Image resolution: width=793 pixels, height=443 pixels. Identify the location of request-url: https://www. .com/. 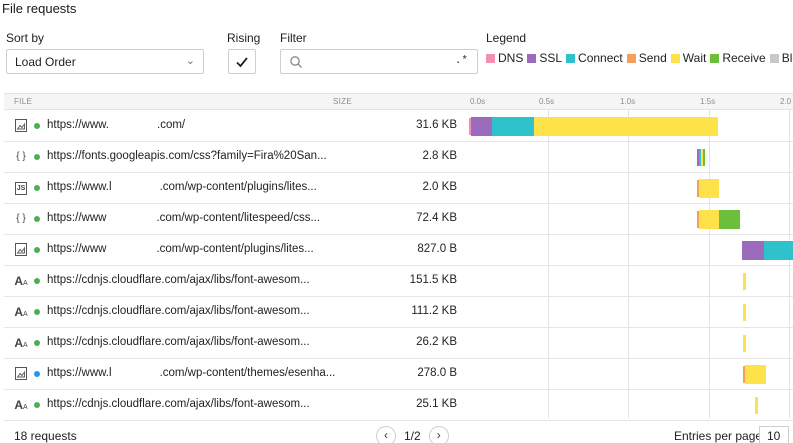
(116, 125).